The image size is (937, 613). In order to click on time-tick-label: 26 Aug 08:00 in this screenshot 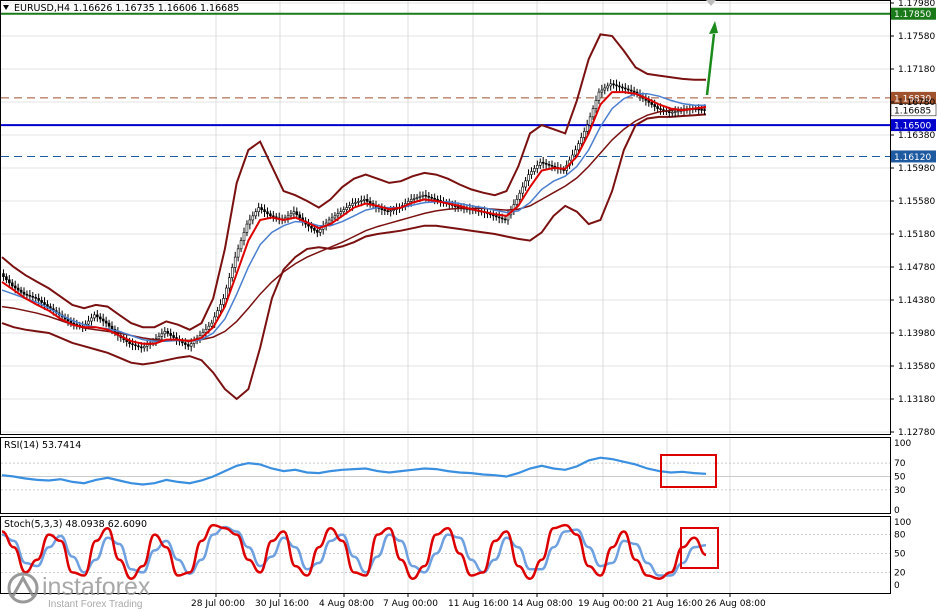, I will do `click(735, 604)`.